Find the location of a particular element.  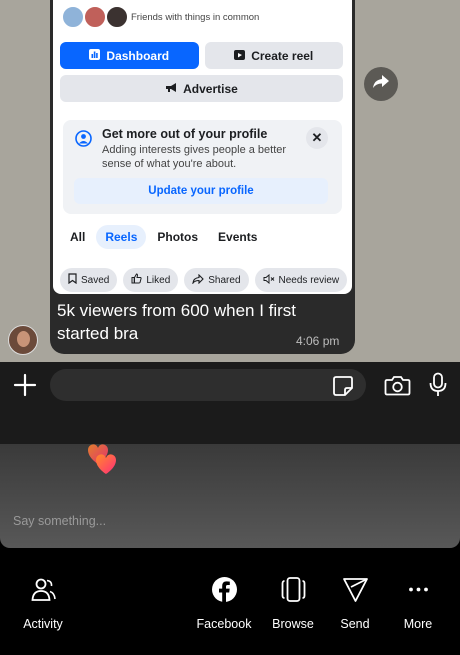

update-profile-button: Update your profile is located at coordinates (201, 191).